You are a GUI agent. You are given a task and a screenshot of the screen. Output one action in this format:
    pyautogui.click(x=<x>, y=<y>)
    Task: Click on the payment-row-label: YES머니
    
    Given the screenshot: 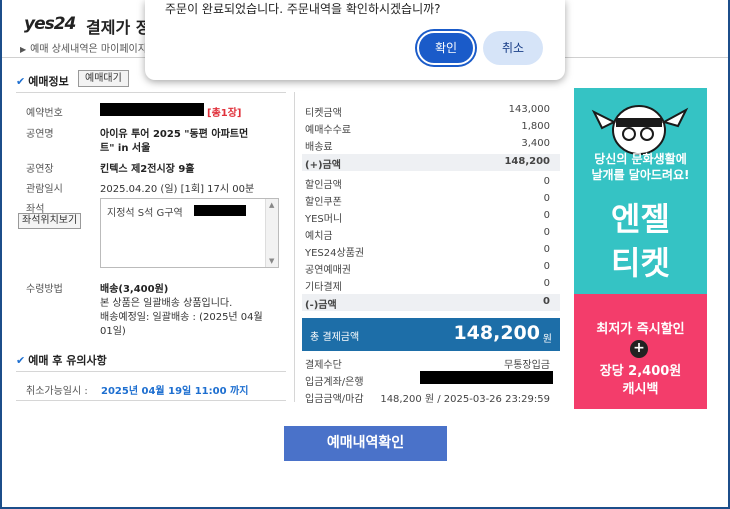 What is the action you would take?
    pyautogui.click(x=324, y=219)
    